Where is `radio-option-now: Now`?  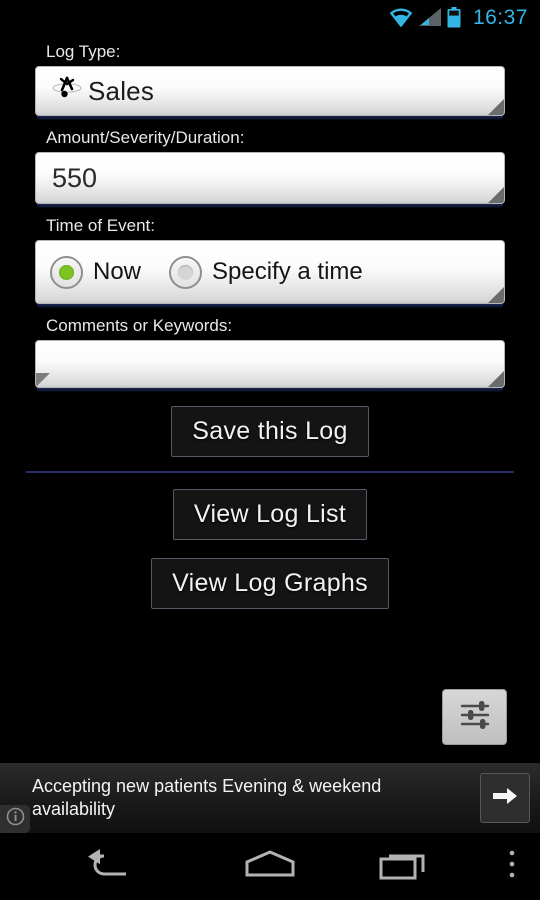 radio-option-now: Now is located at coordinates (96, 272).